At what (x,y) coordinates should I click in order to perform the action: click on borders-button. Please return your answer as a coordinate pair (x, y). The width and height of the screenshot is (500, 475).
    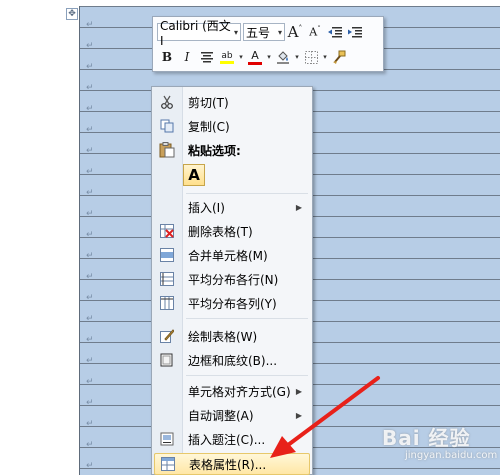
    Looking at the image, I should click on (311, 57).